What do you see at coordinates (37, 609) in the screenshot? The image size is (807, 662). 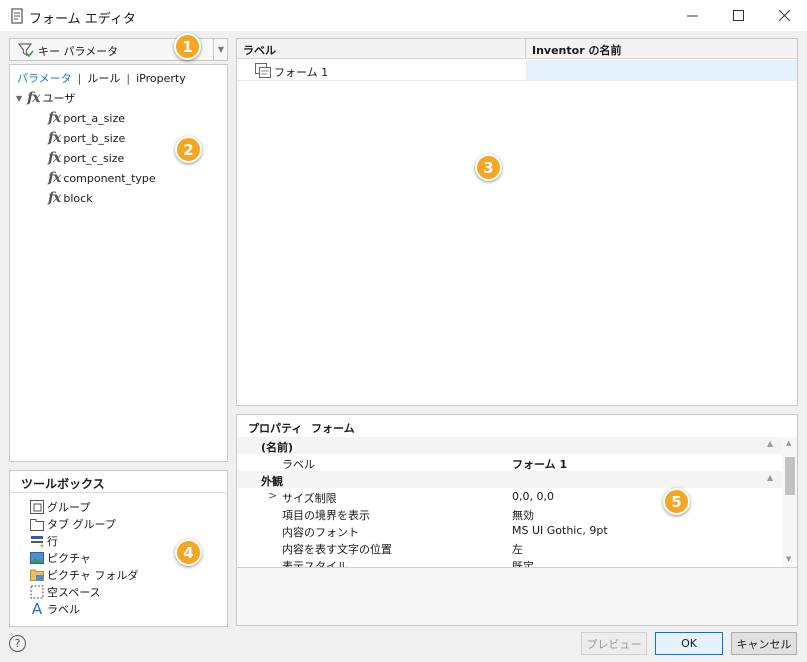 I see `label-icon: A` at bounding box center [37, 609].